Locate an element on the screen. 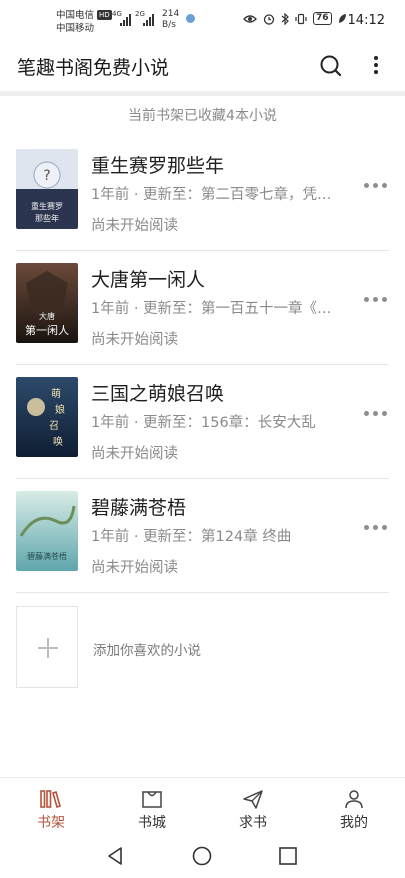 The width and height of the screenshot is (405, 878). more-options-button is located at coordinates (376, 66).